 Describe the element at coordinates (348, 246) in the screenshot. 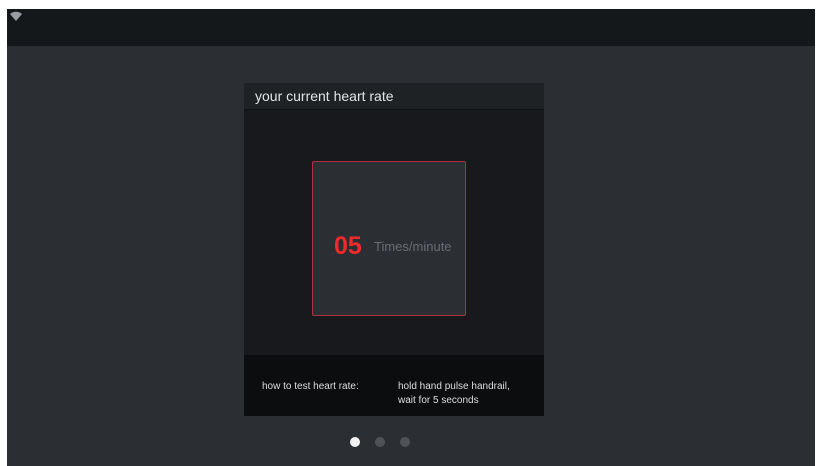

I see `heart-rate-value: 05` at that location.